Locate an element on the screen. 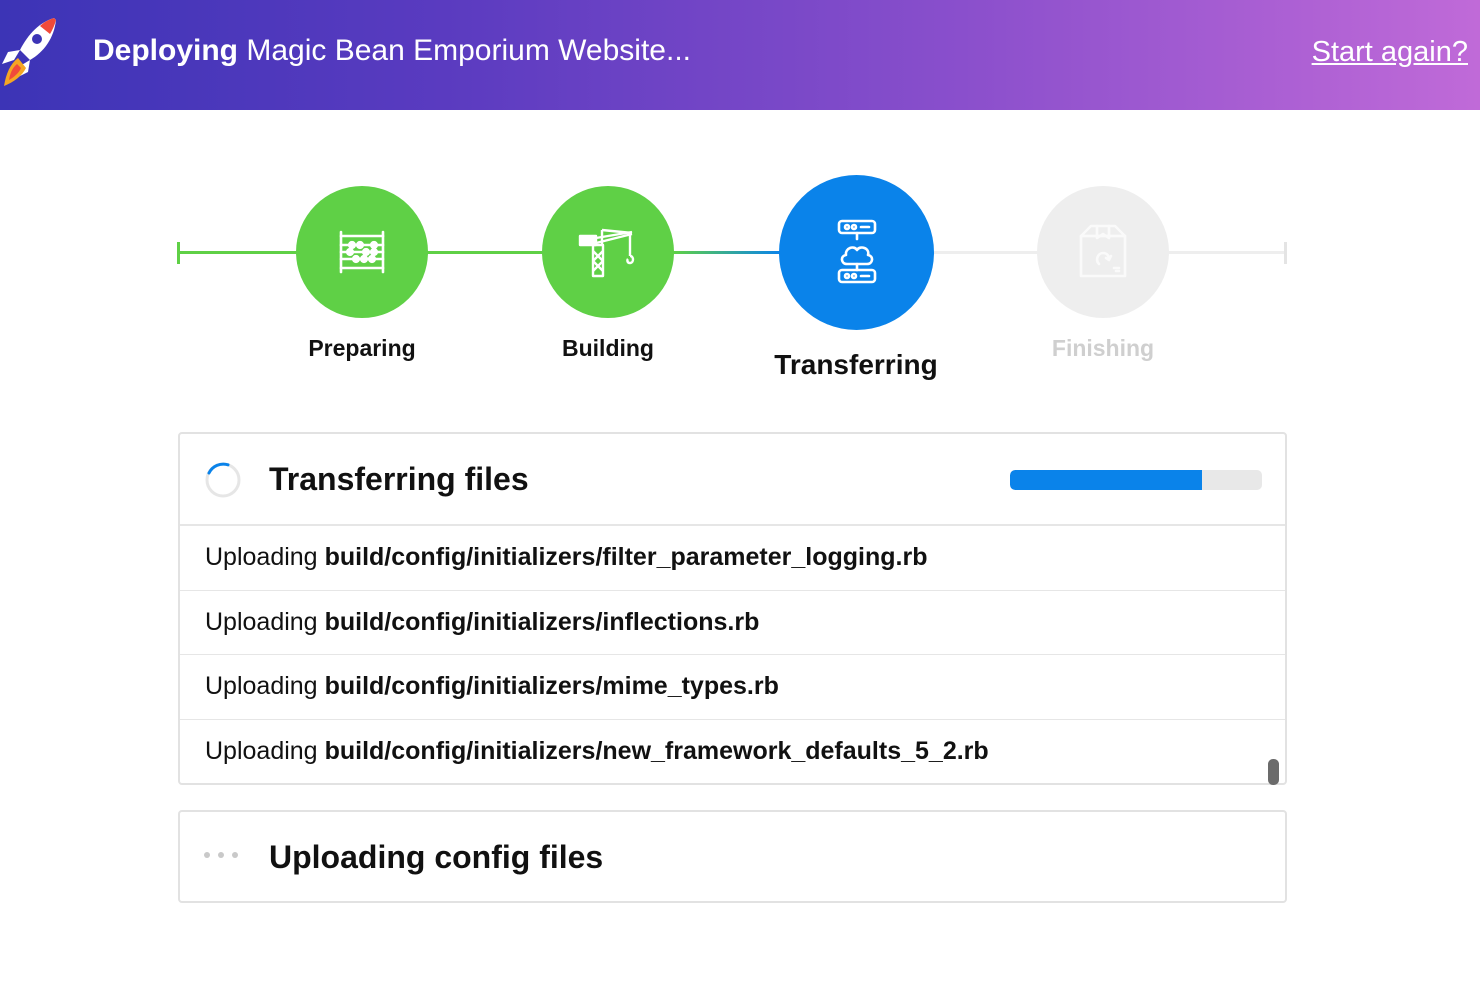 The height and width of the screenshot is (987, 1480). step-label-building: Building is located at coordinates (608, 348).